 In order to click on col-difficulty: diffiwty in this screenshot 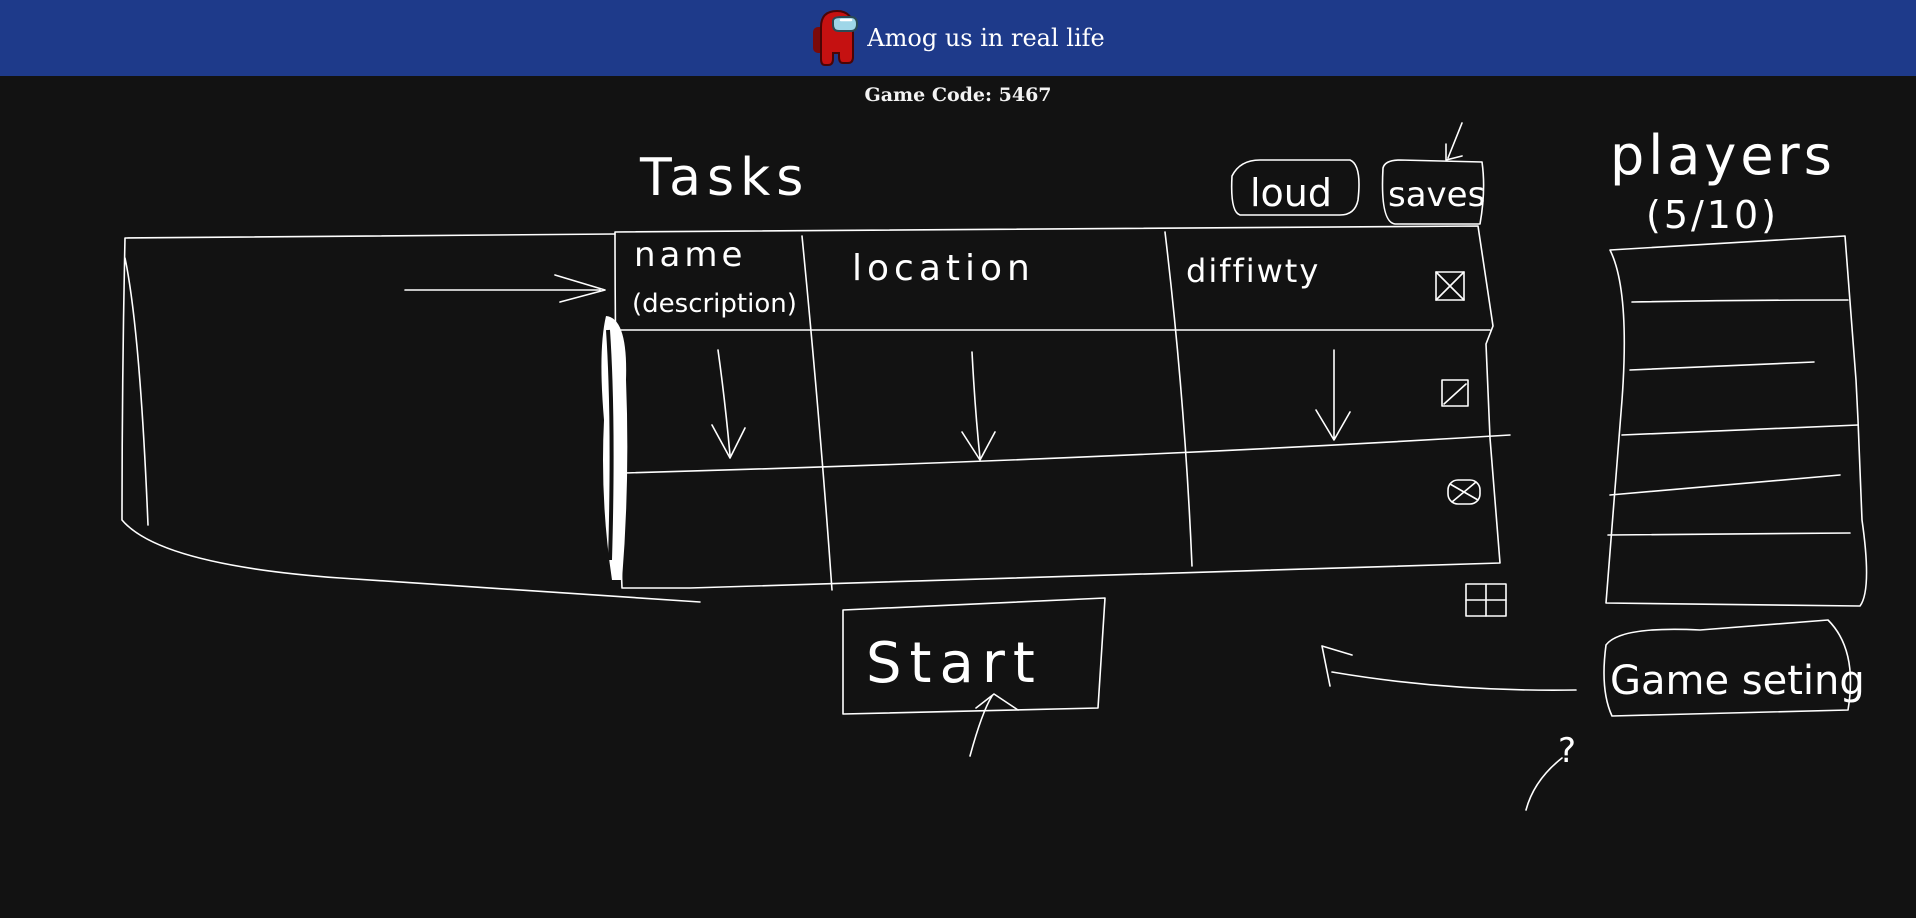, I will do `click(1253, 271)`.